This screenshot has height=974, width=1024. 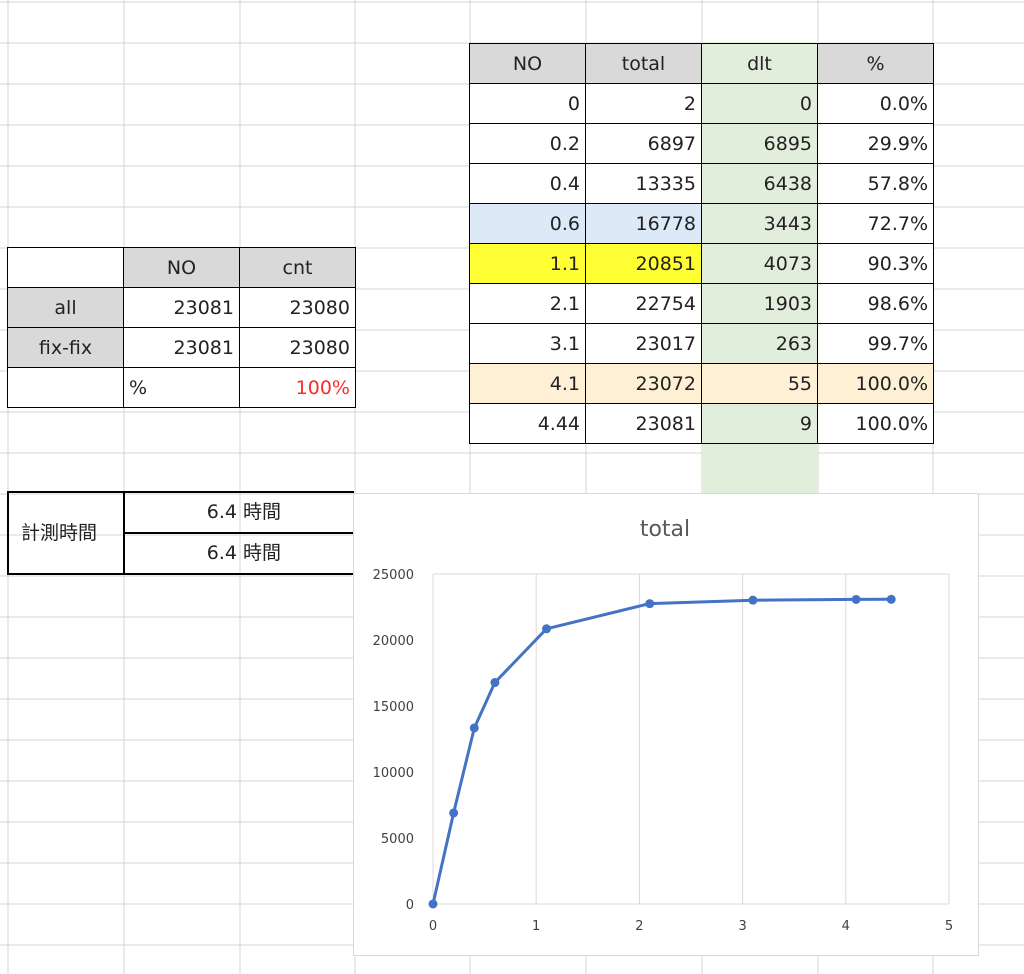 I want to click on cell-percent: 0.0%, so click(x=875, y=103).